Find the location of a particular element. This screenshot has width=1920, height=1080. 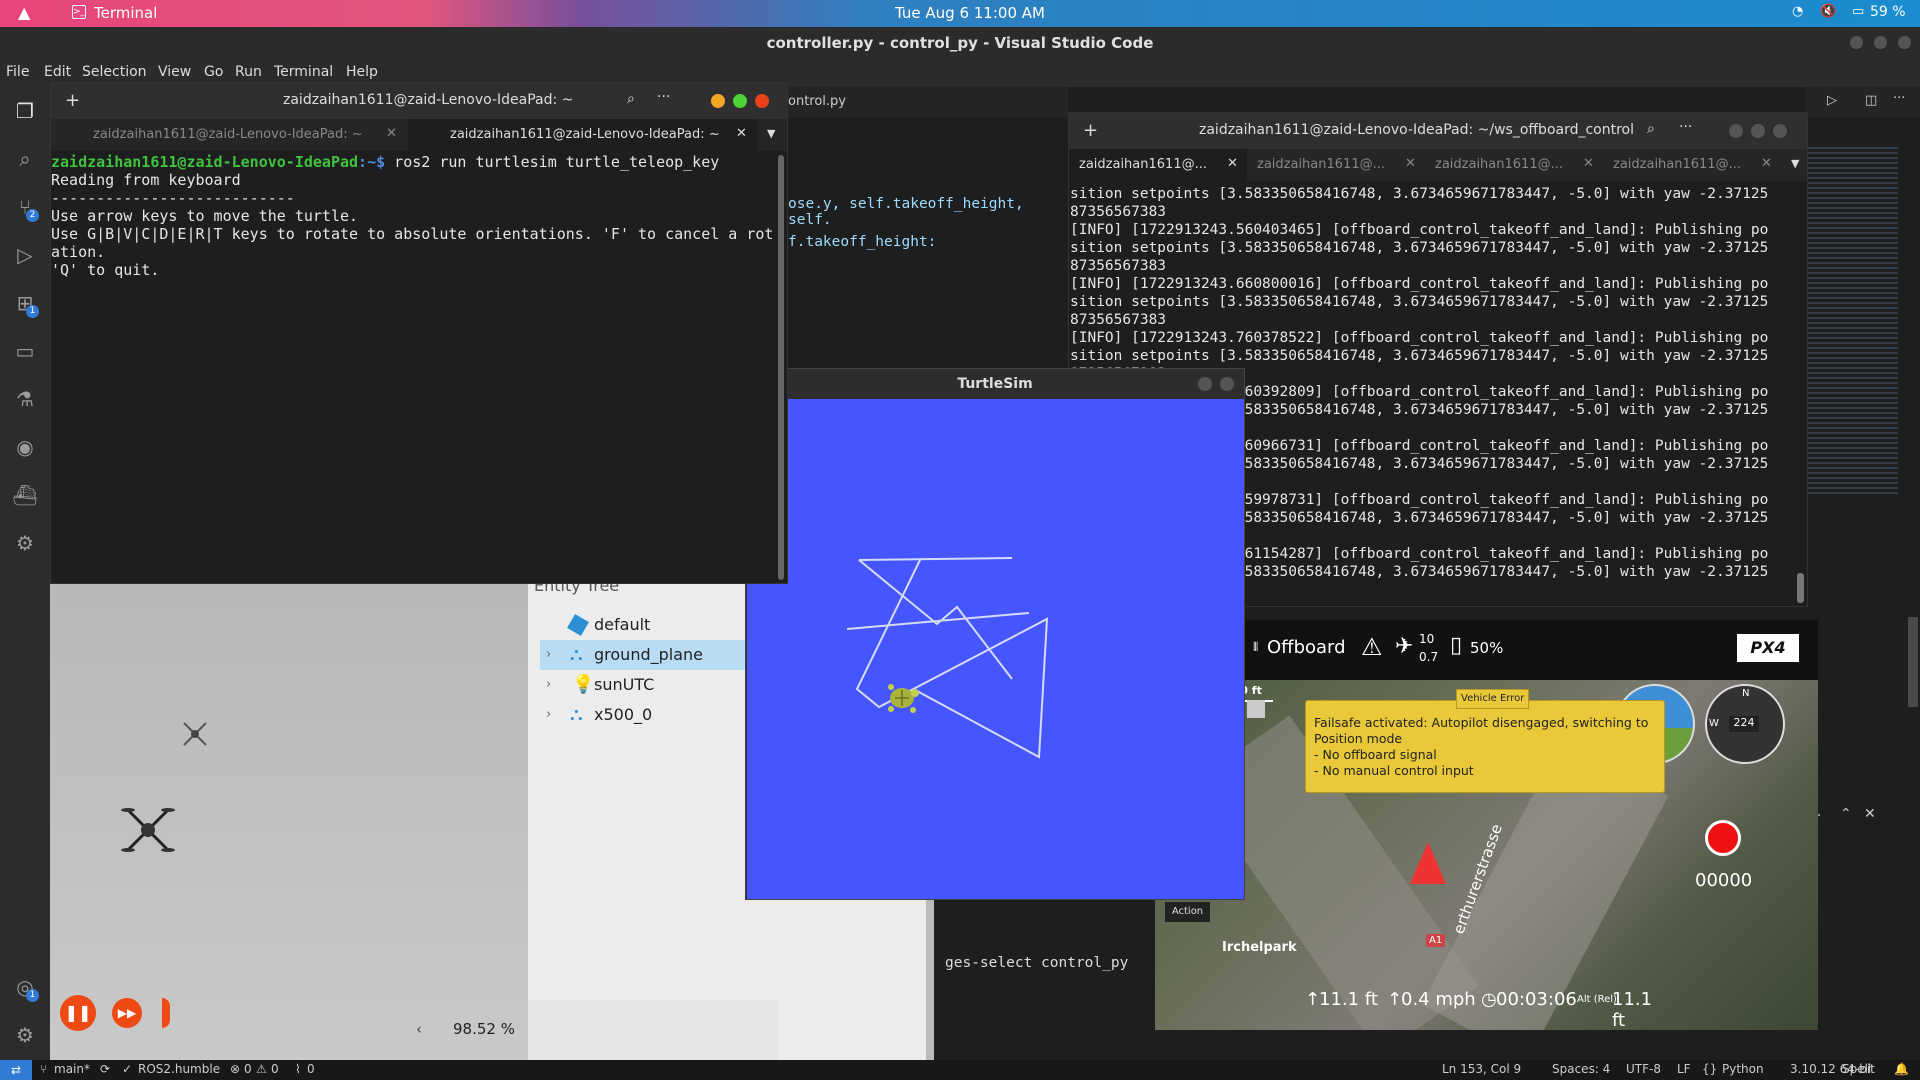

warning-icon: ⚠ is located at coordinates (1372, 647).